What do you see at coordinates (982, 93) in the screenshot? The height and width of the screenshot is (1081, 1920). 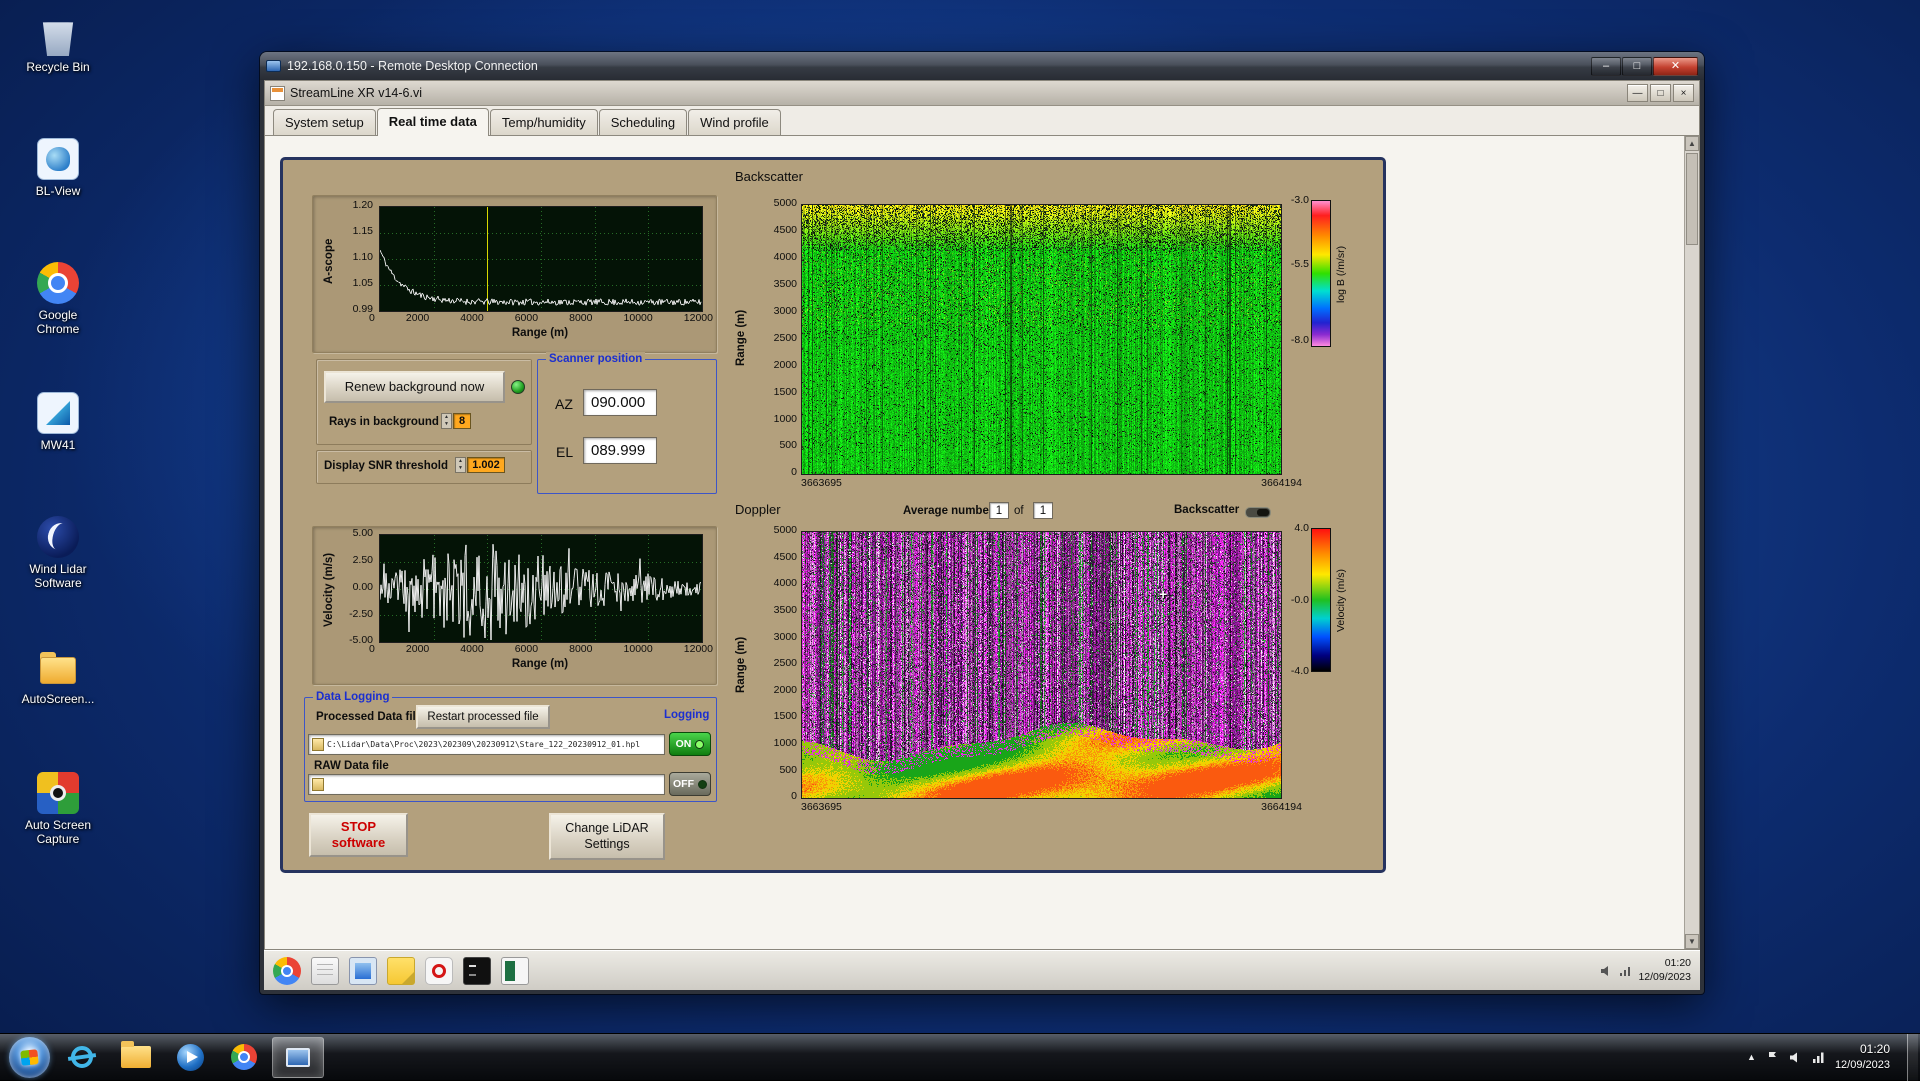 I see `app-titlebar: StreamLine XR v14-6.vi — □ ×` at bounding box center [982, 93].